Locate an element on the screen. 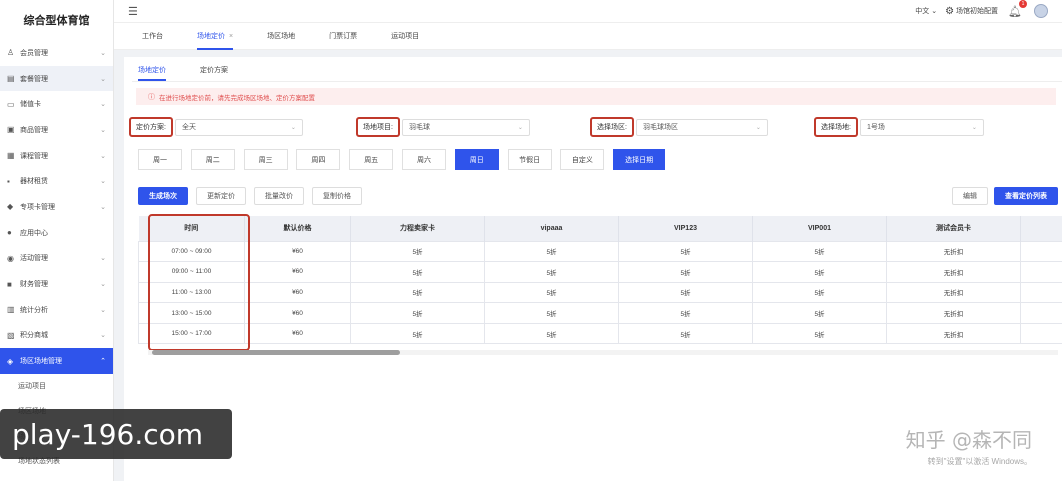 This screenshot has height=481, width=1062. watermark-overlay: play-196.com is located at coordinates (116, 434).